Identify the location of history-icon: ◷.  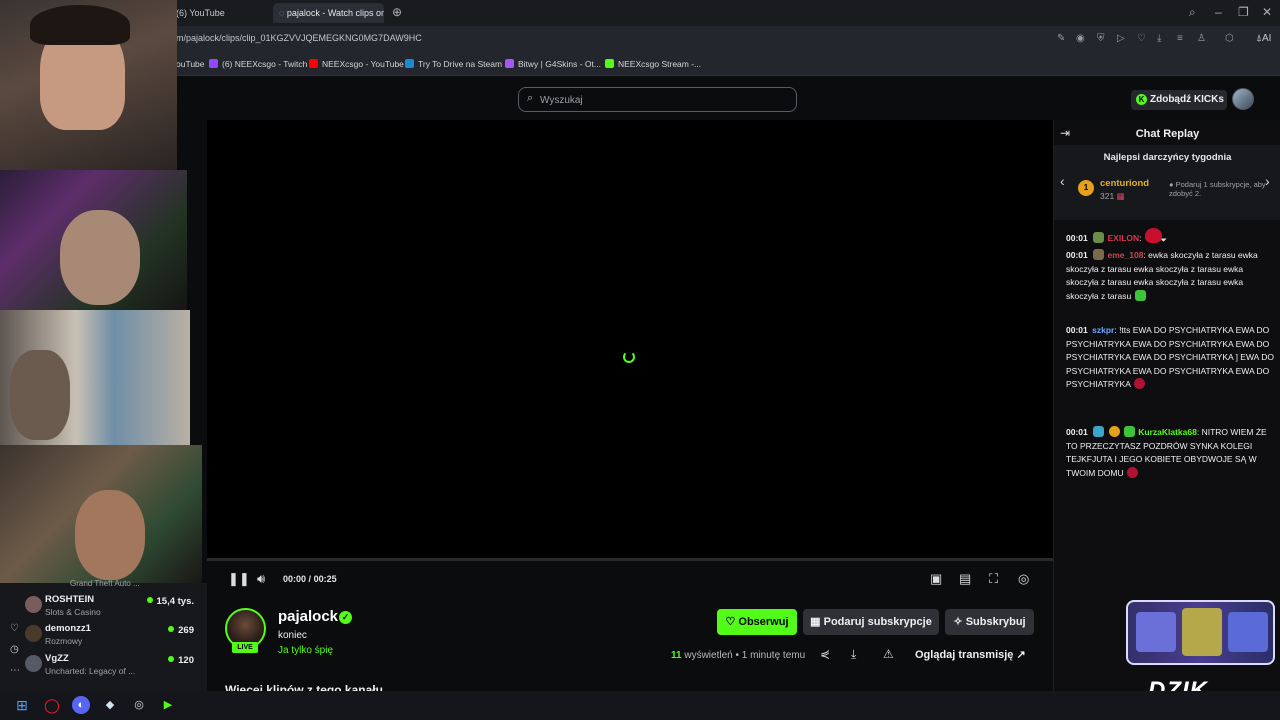
(14, 649).